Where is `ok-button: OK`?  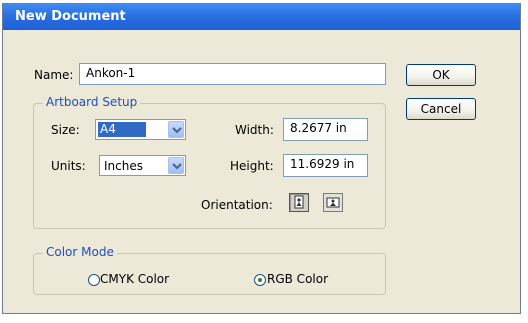 ok-button: OK is located at coordinates (441, 75).